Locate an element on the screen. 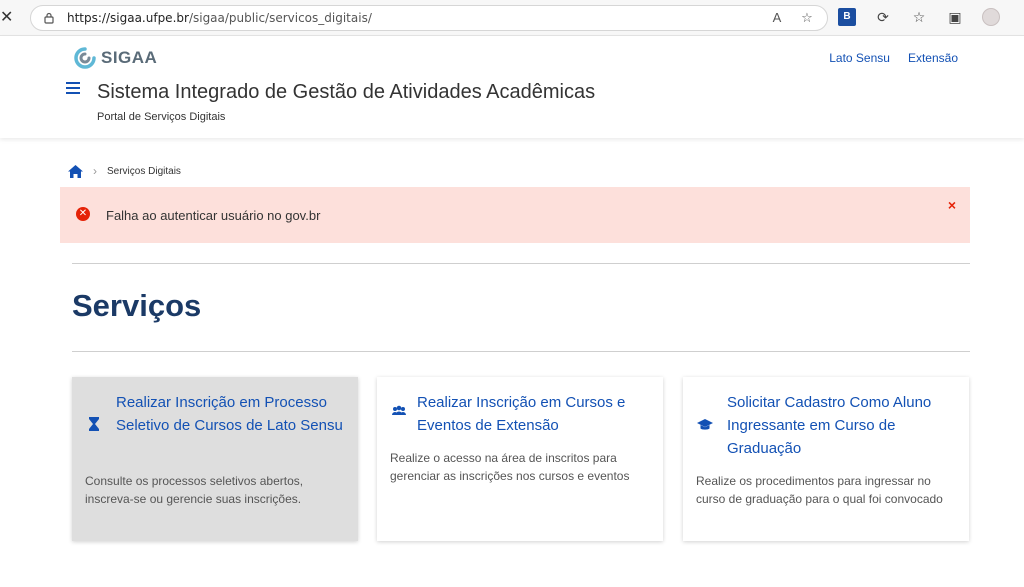 This screenshot has width=1024, height=587. logo-text: SIGAA is located at coordinates (129, 57).